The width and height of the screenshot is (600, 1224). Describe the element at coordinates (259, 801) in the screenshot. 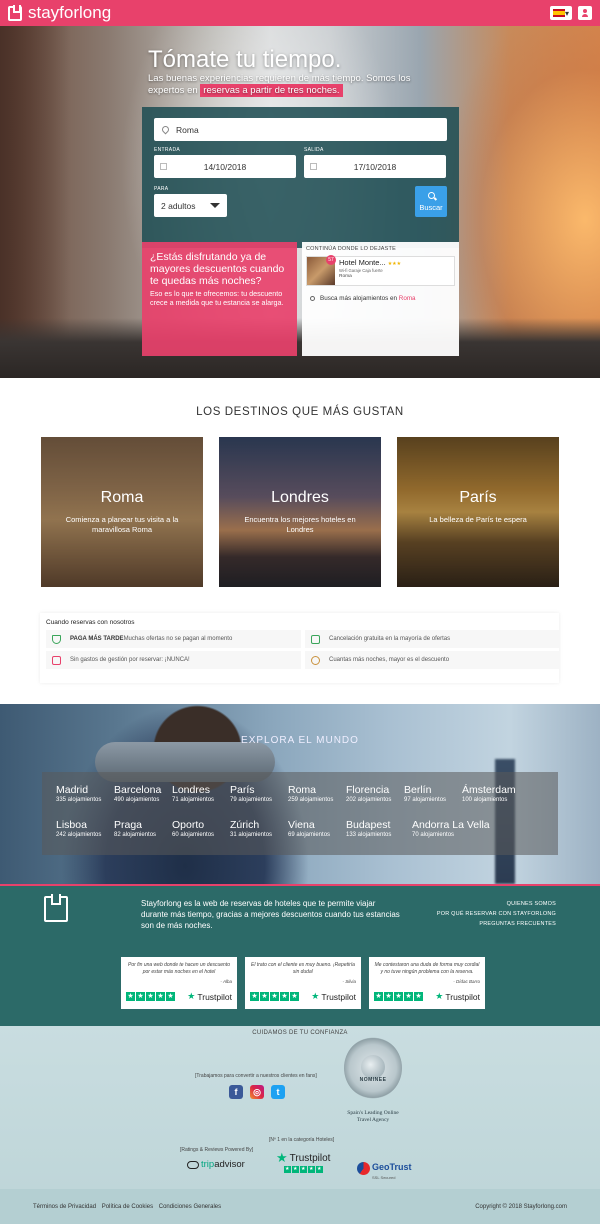

I see `explore-city-item: París 79 alojamientos` at that location.